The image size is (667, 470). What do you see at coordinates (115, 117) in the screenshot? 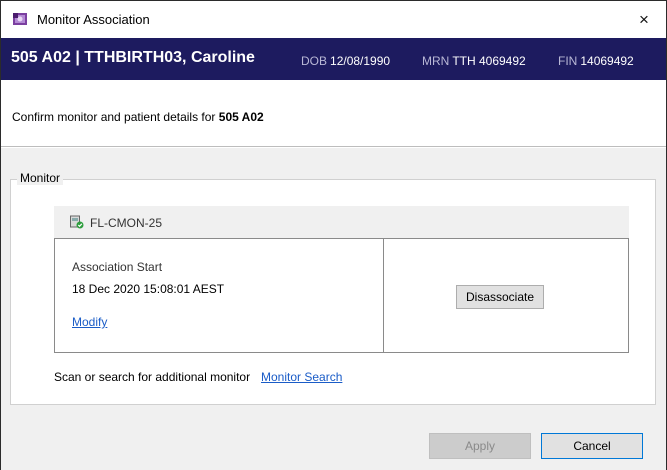
I see `confirm-prefix: Confirm monitor and patient details for` at bounding box center [115, 117].